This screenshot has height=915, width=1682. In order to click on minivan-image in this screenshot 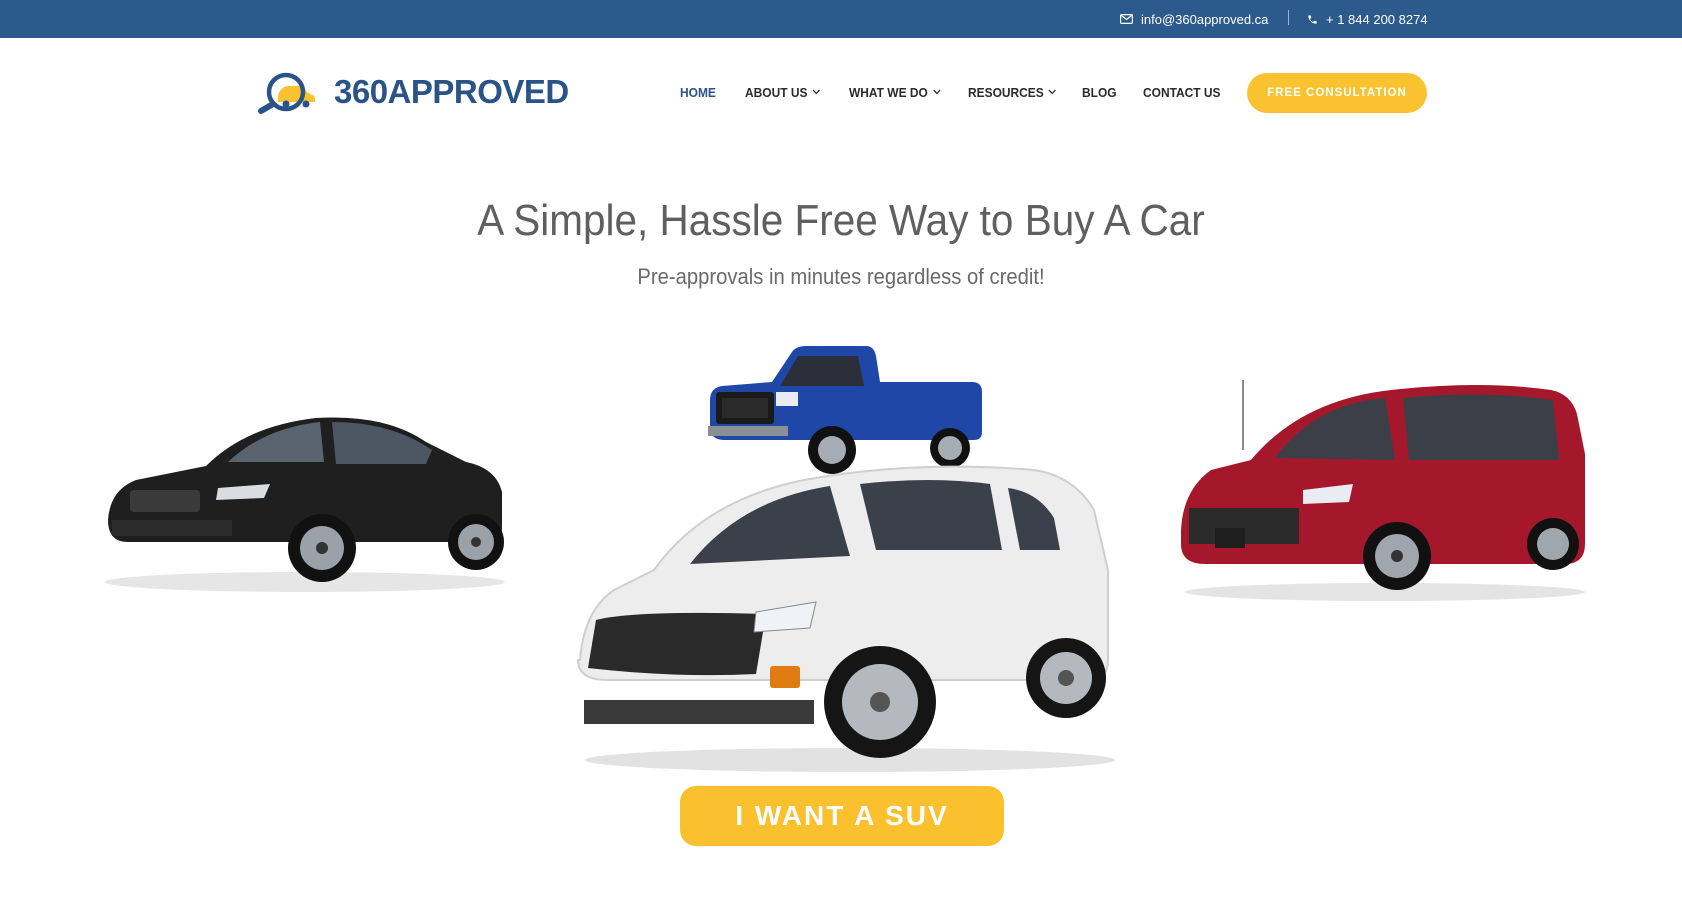, I will do `click(1383, 490)`.